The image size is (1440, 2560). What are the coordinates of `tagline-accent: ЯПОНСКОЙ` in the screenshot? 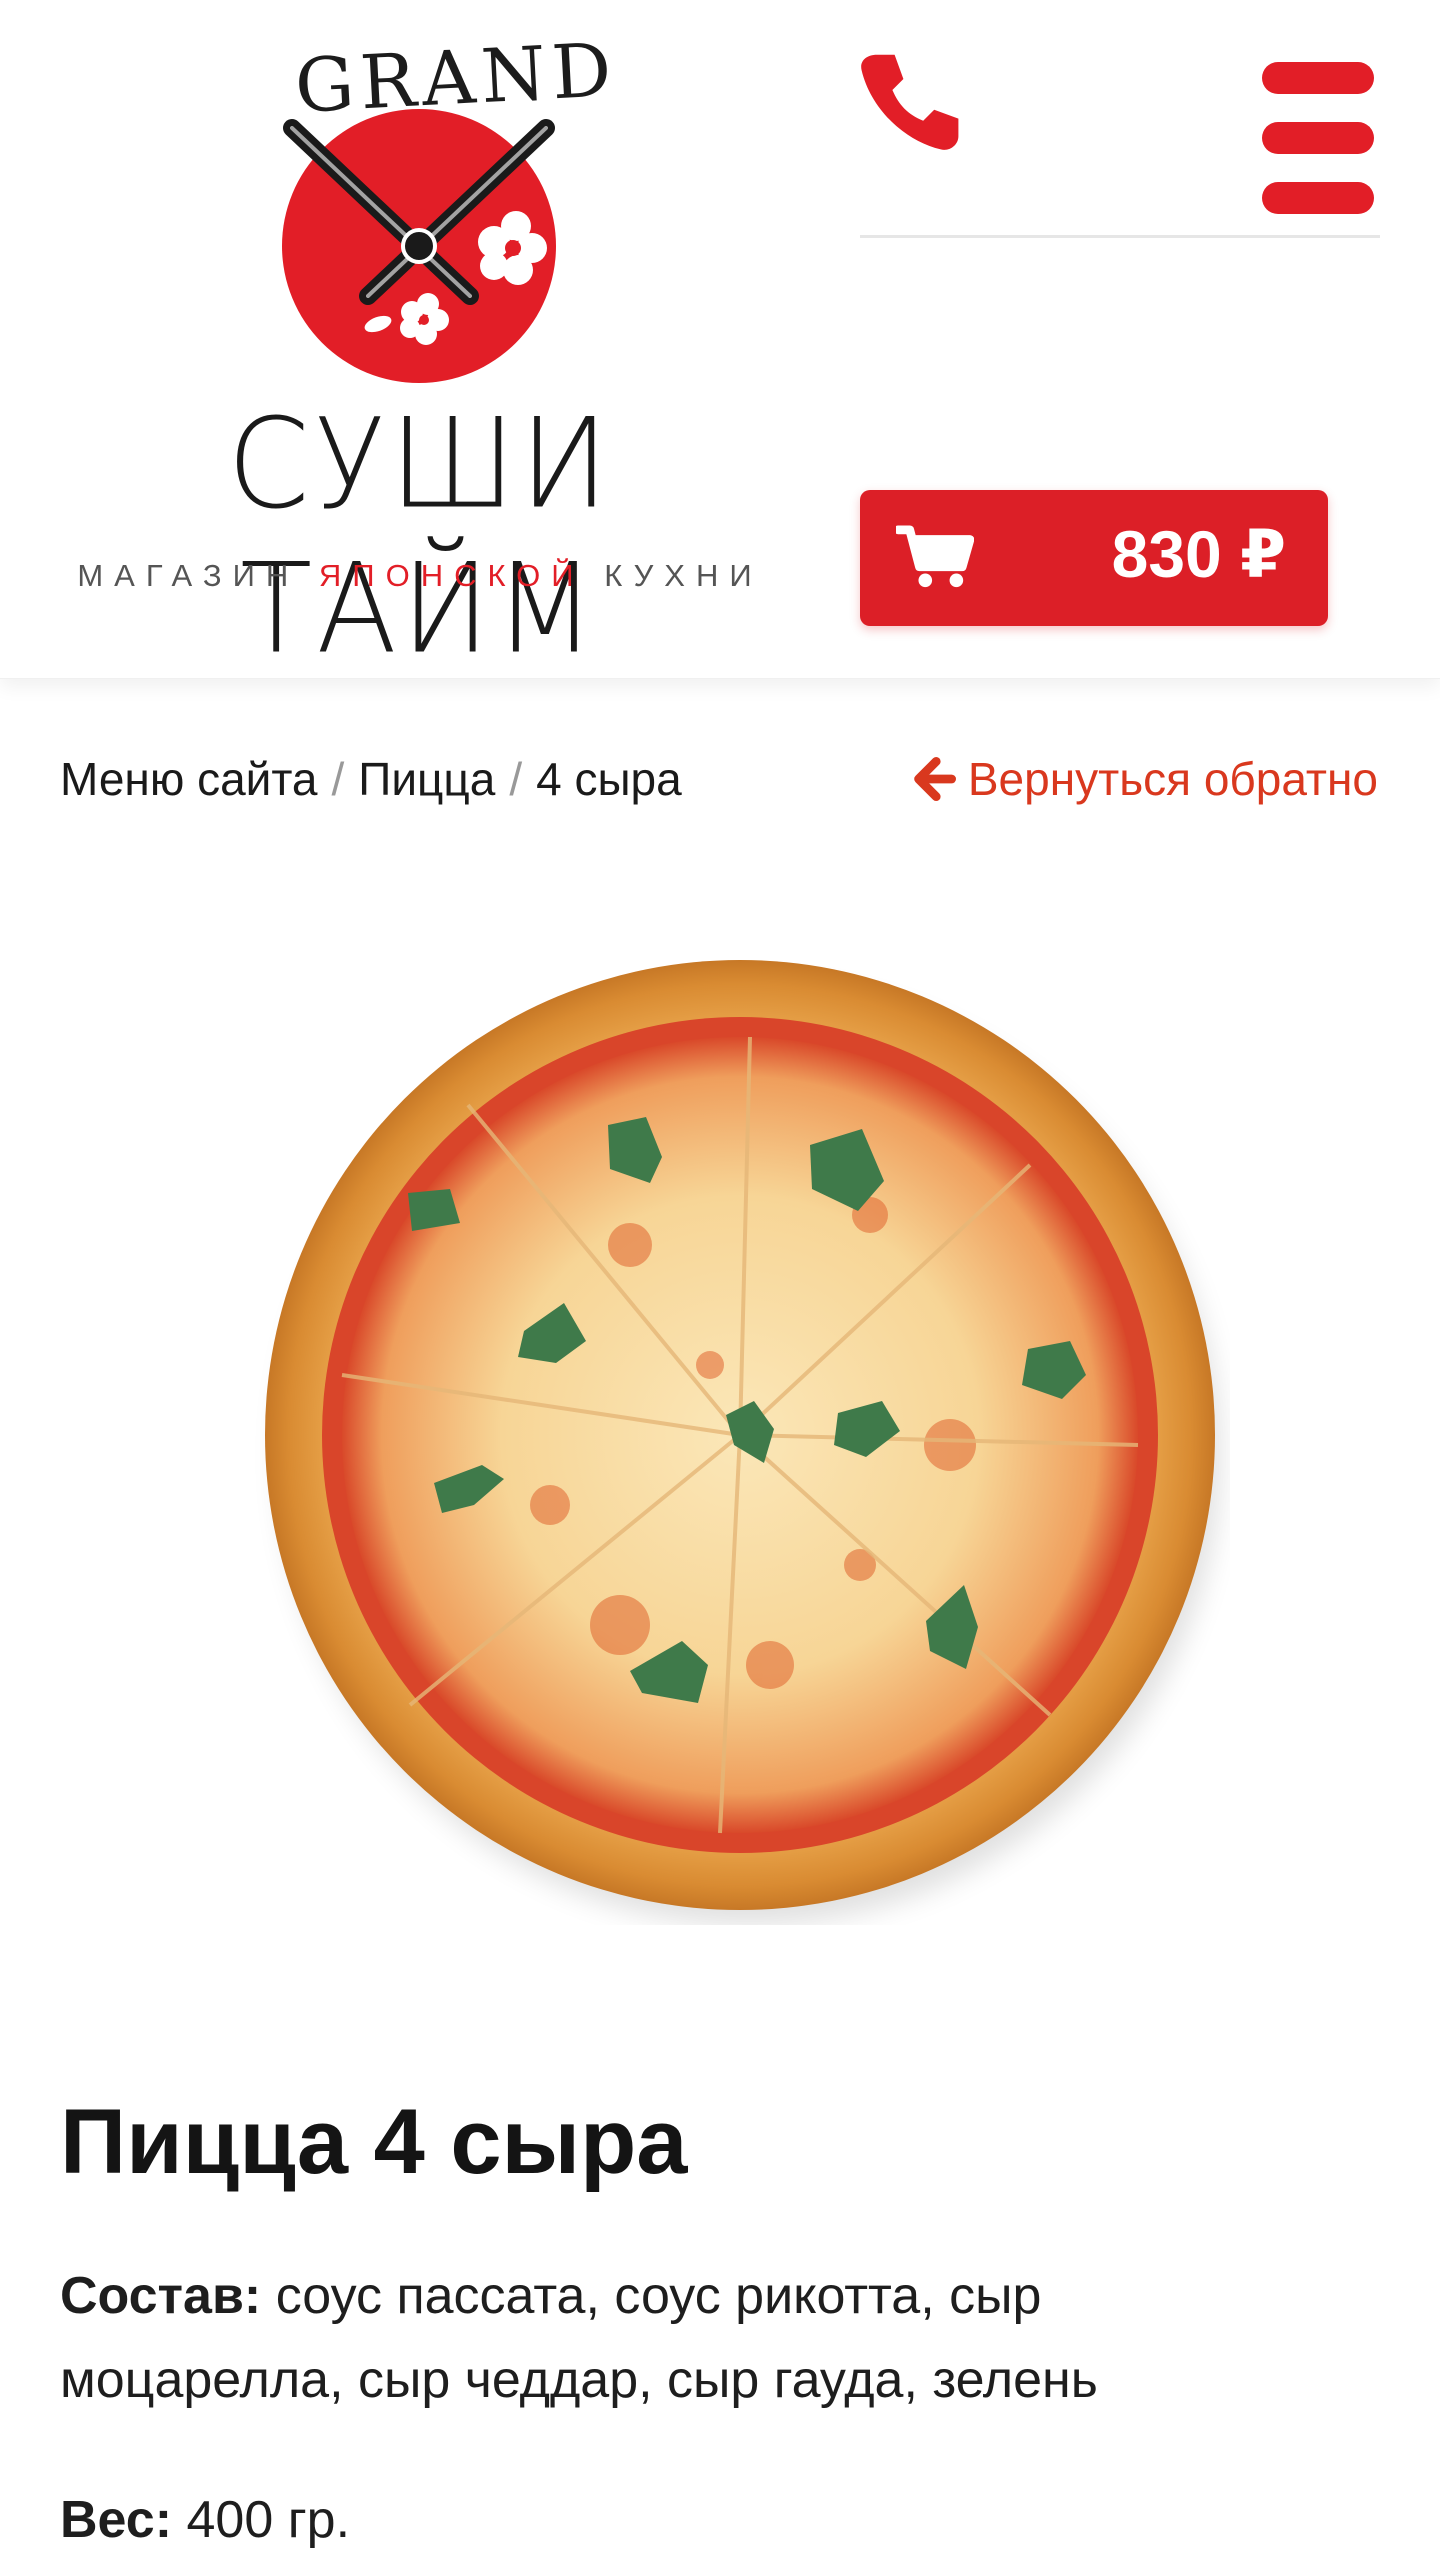 It's located at (451, 575).